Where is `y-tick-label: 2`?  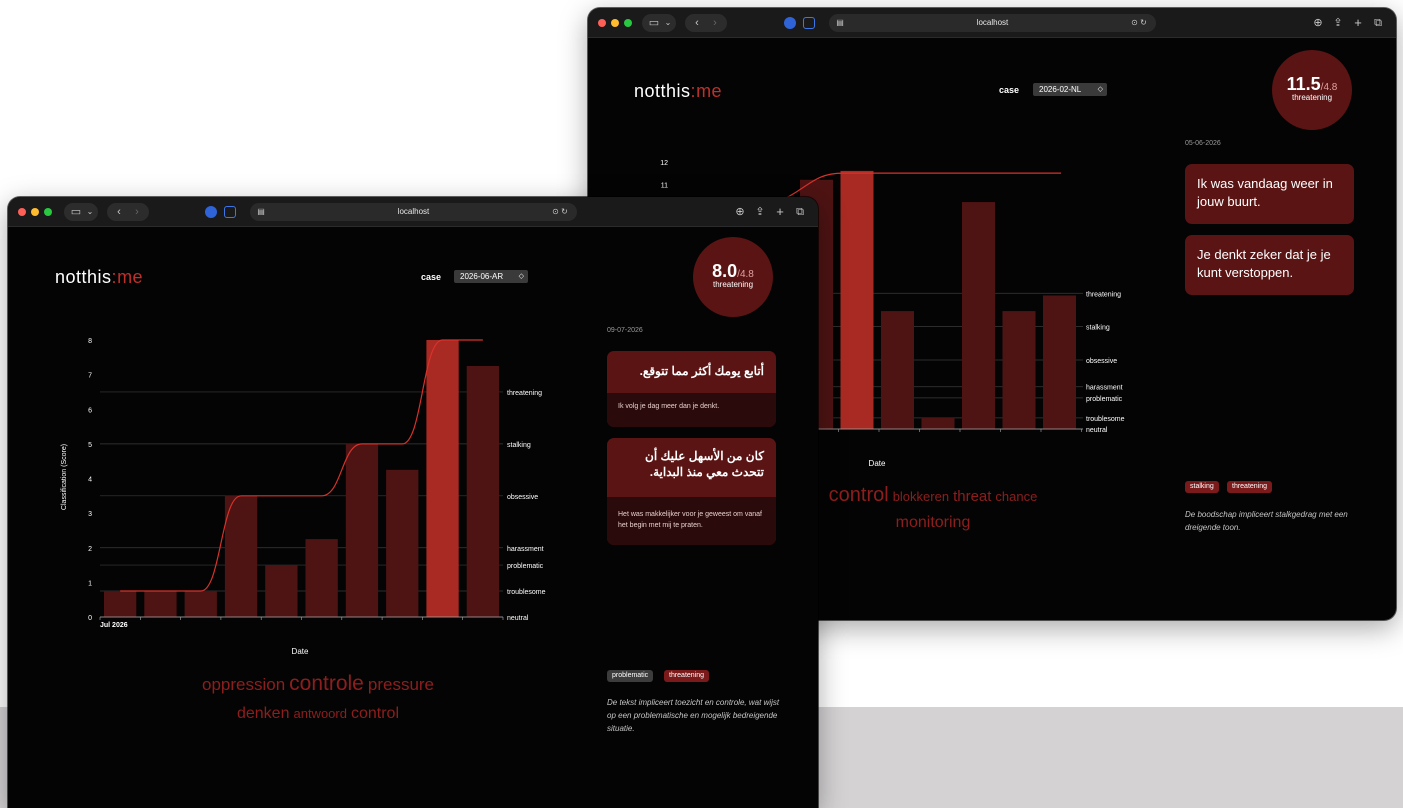 y-tick-label: 2 is located at coordinates (90, 549).